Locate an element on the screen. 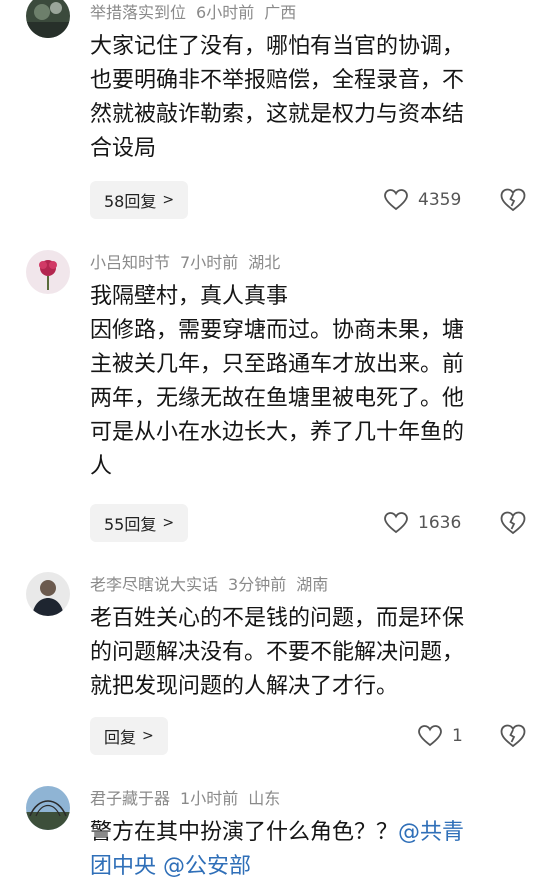  comment-text: 警方在其中扮演了什么角色？？@共青 团中央 @公安部 is located at coordinates (310, 850).